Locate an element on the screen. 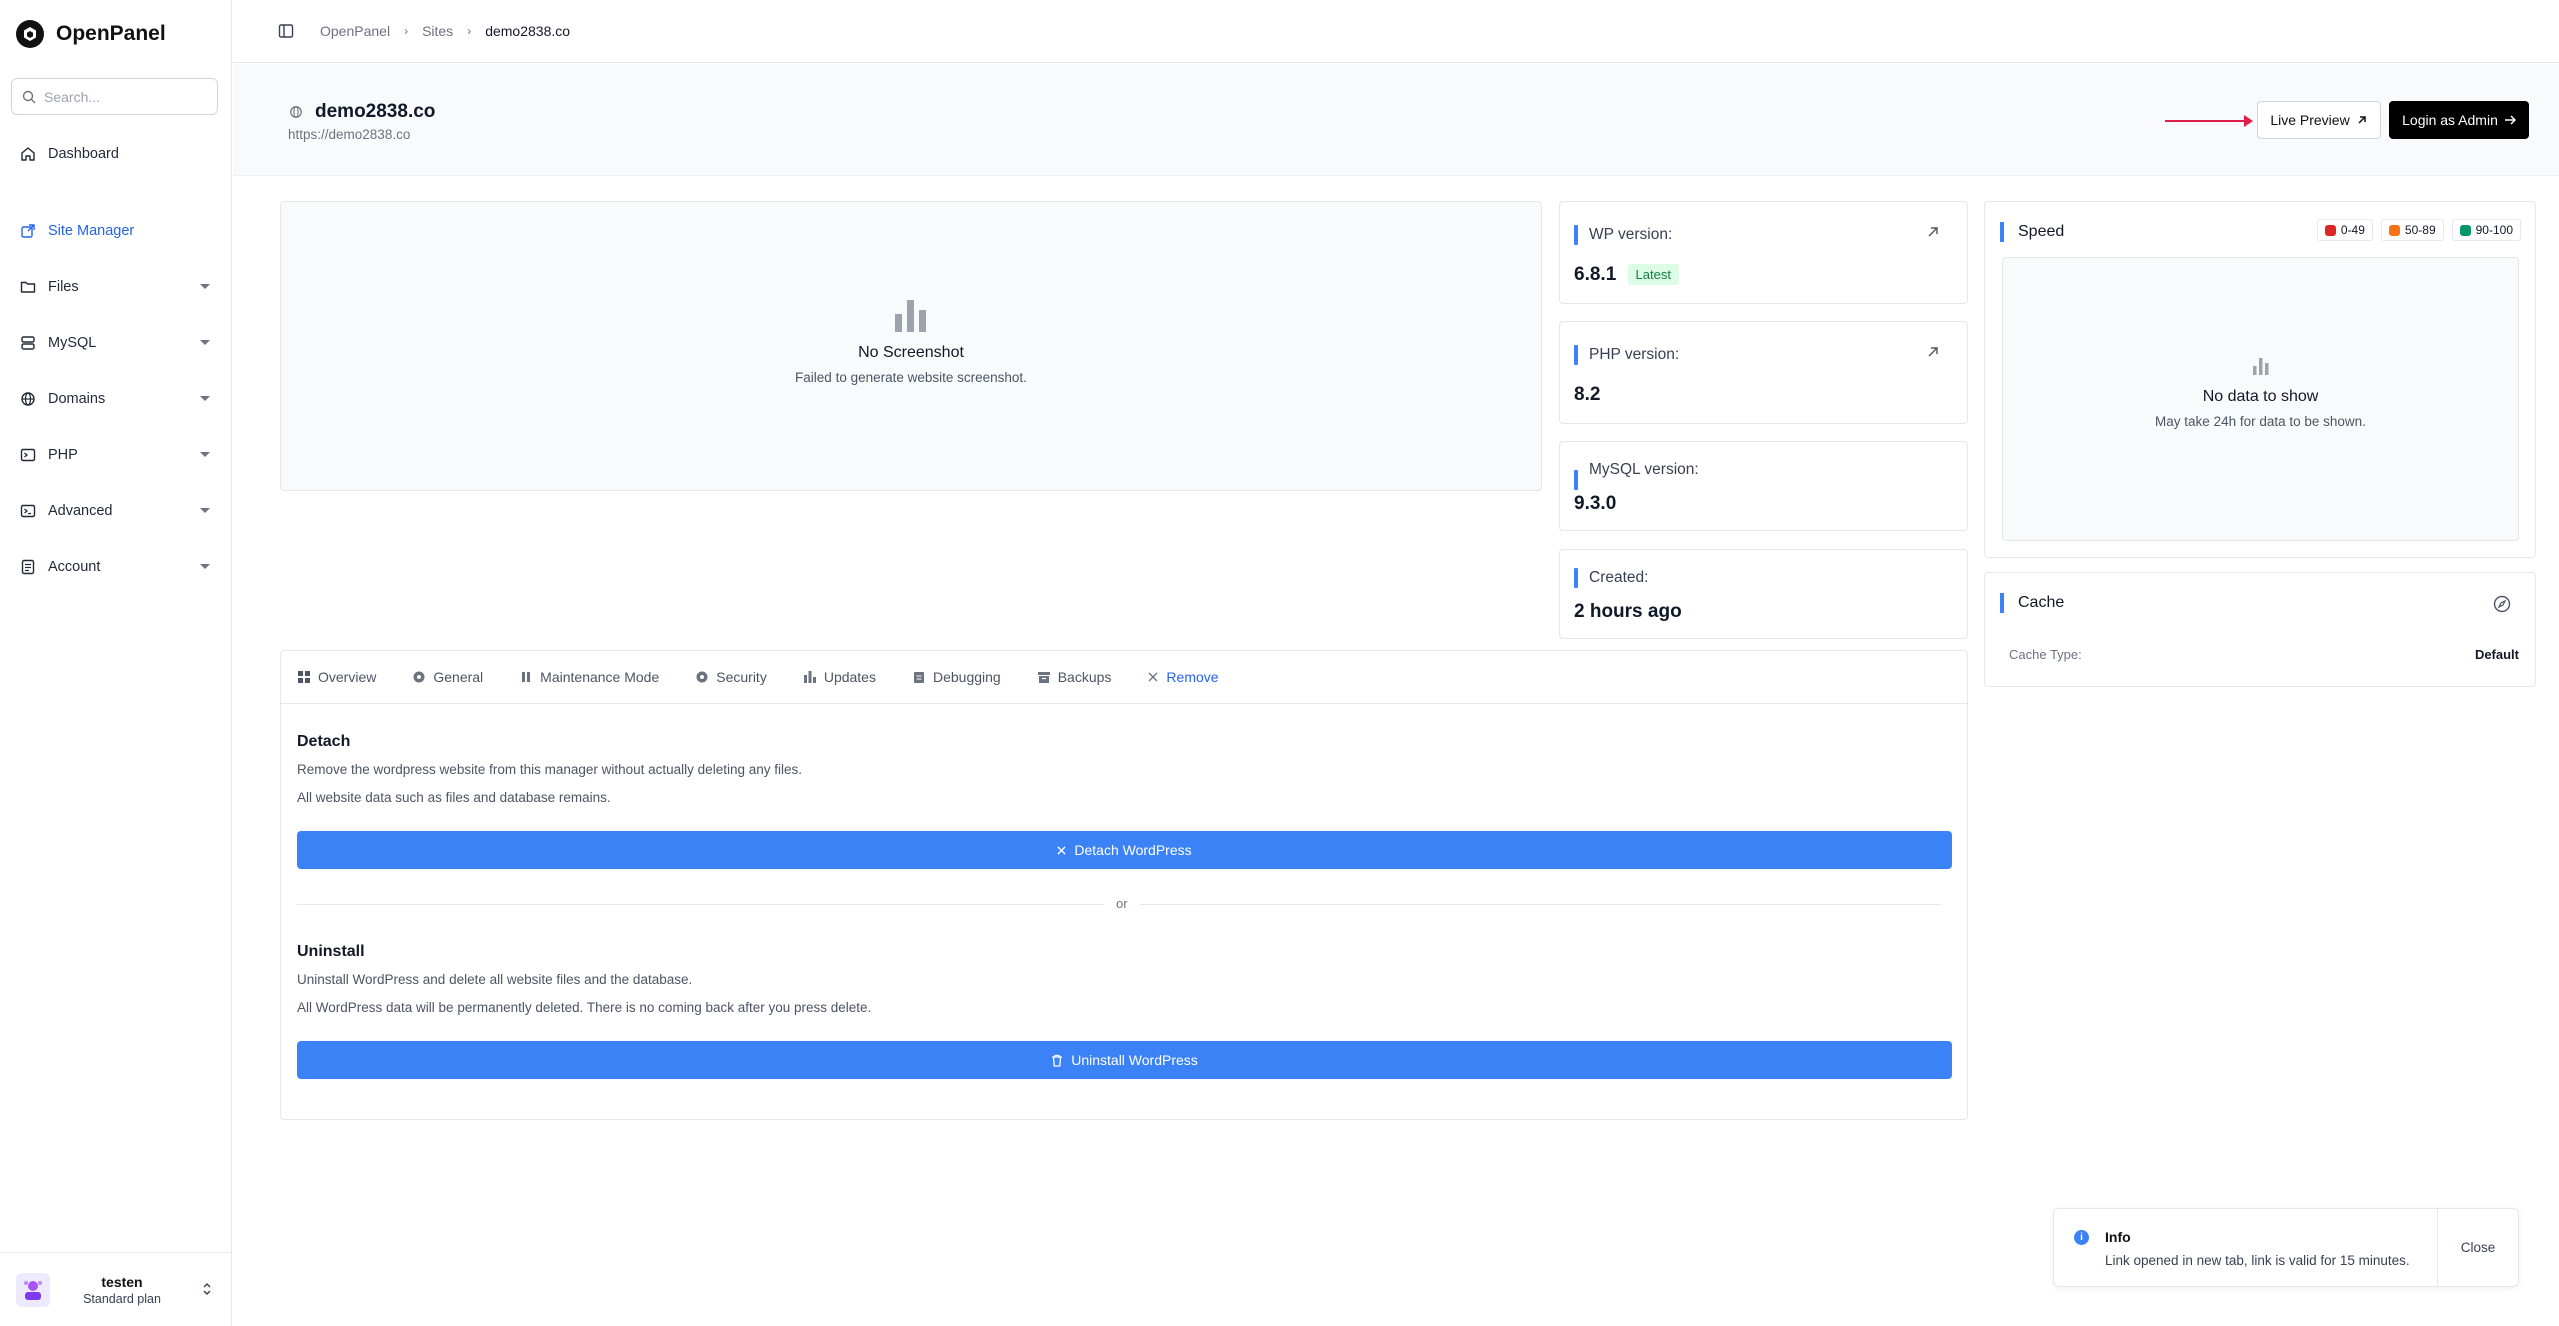  no-screenshot-title: No Screenshot is located at coordinates (911, 352).